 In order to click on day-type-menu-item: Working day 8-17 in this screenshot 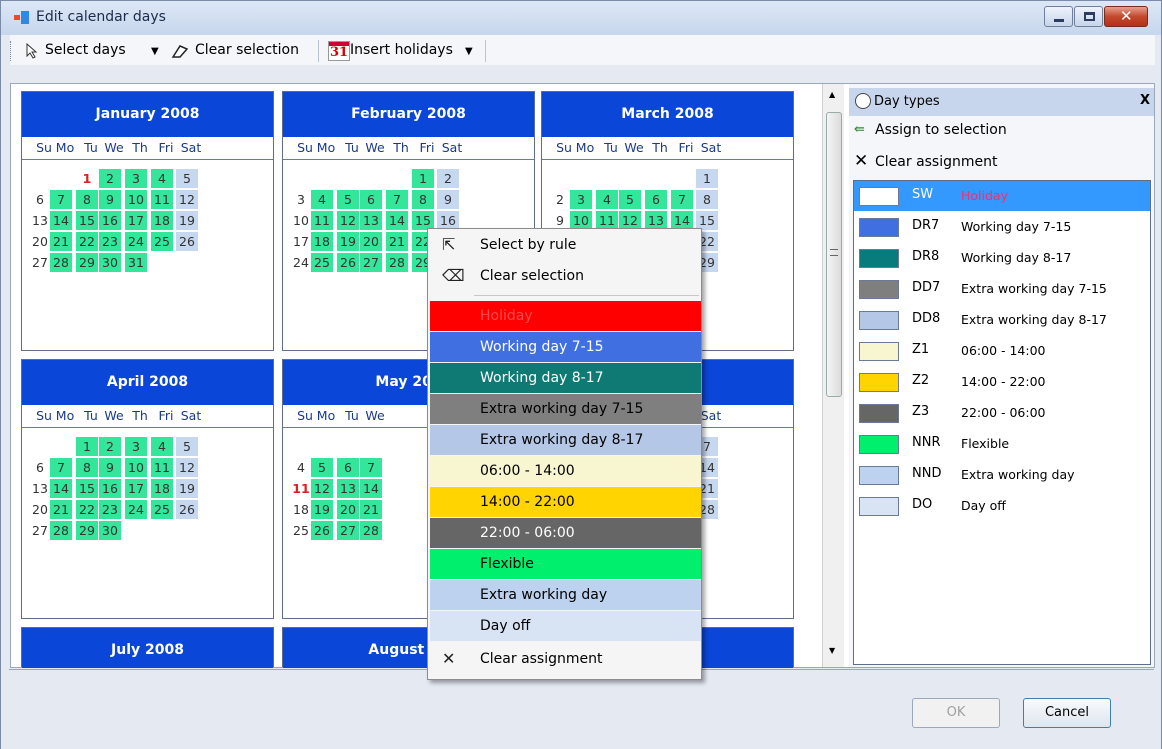, I will do `click(565, 378)`.